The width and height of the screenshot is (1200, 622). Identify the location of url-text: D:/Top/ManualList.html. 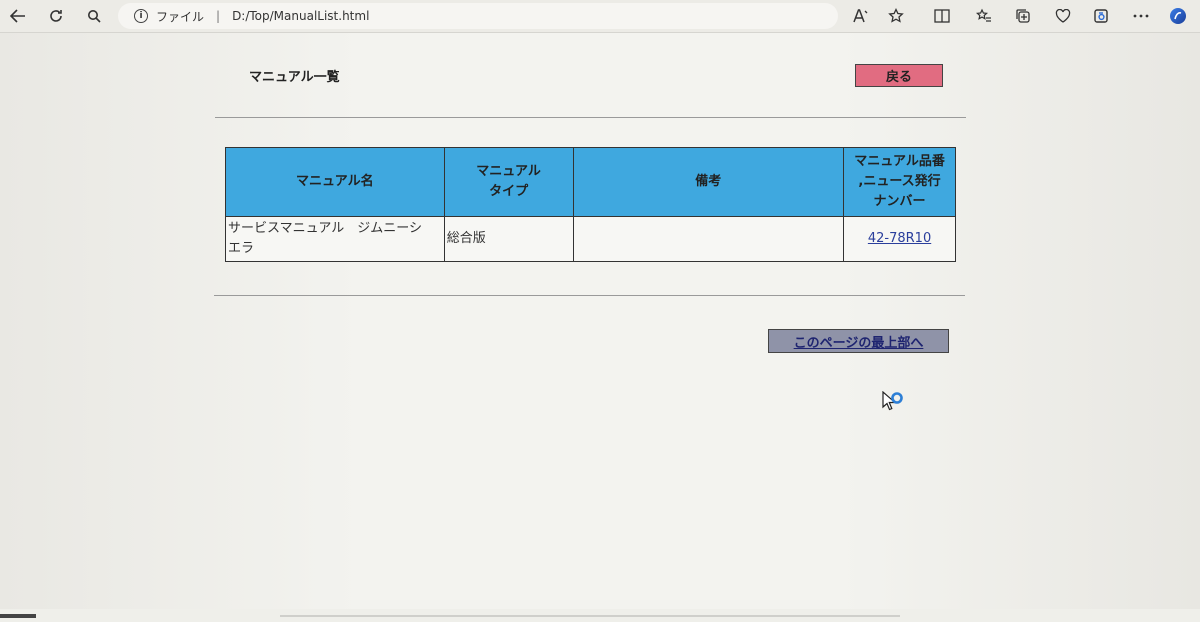
(301, 16).